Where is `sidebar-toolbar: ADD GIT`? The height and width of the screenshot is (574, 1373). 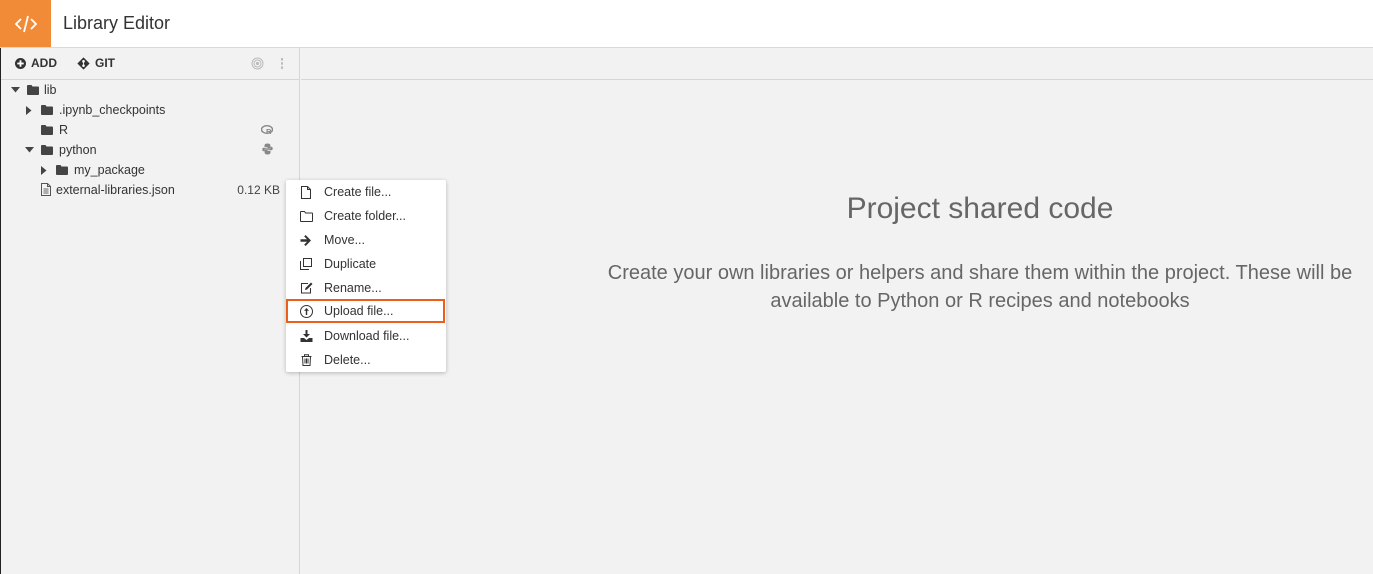 sidebar-toolbar: ADD GIT is located at coordinates (150, 64).